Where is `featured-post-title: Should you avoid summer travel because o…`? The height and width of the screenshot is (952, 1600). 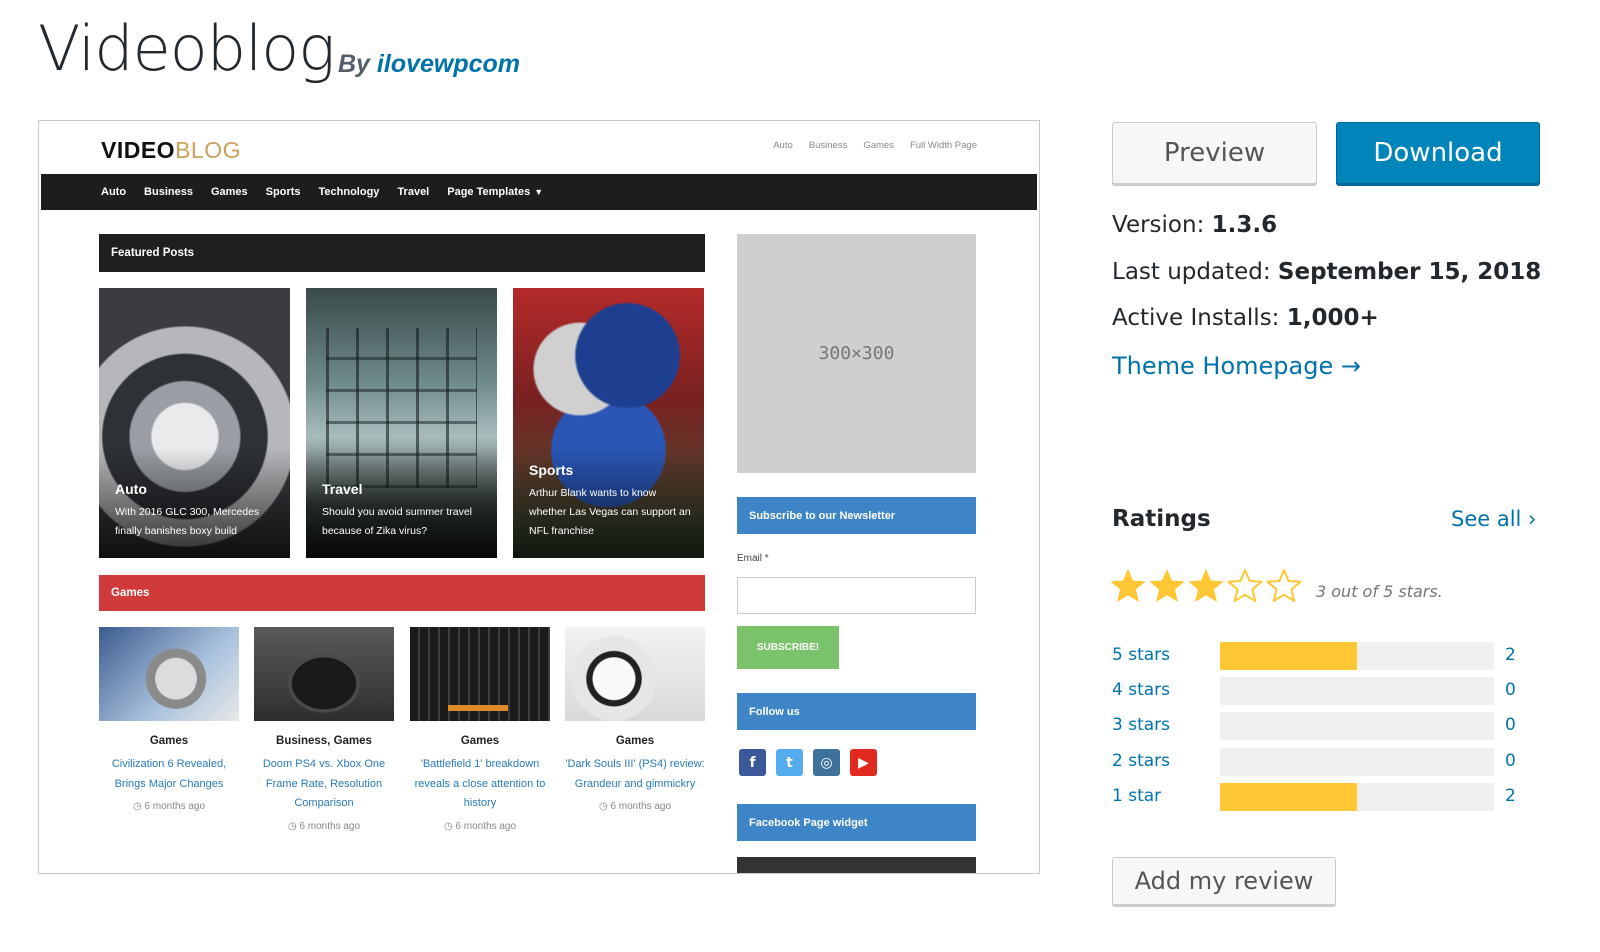
featured-post-title: Should you avoid summer travel because o… is located at coordinates (397, 521).